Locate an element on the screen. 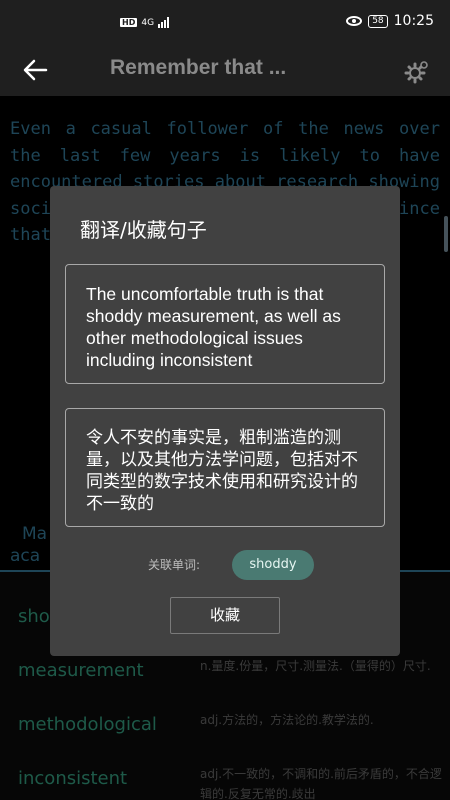  gear-icon is located at coordinates (416, 72).